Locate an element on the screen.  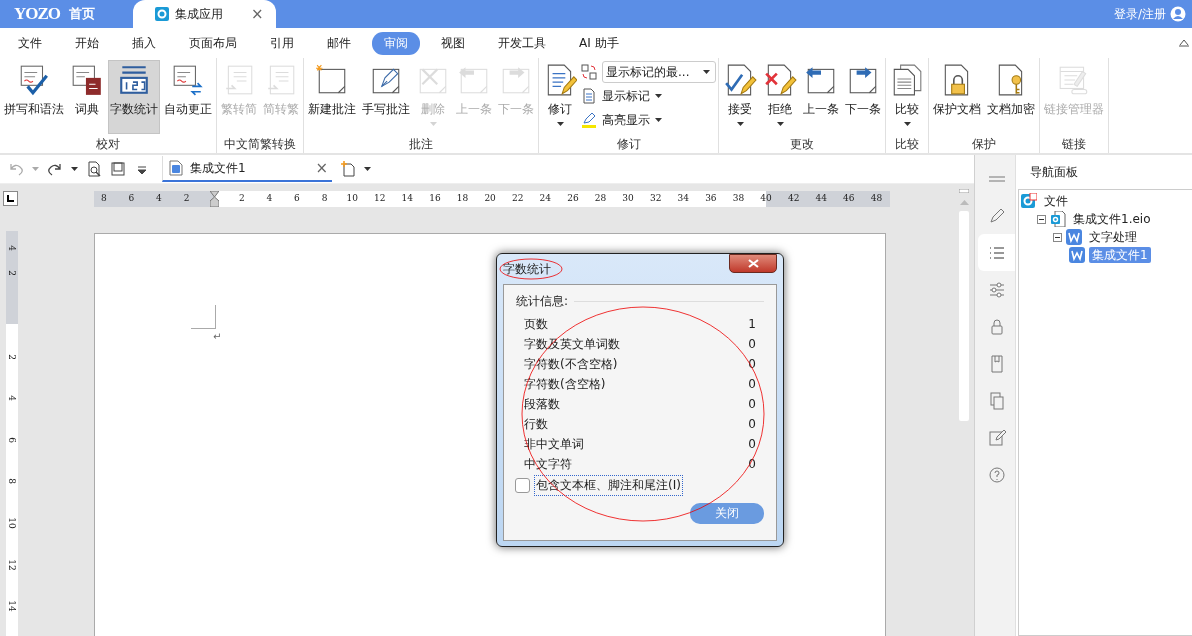
close-button is located at coordinates (753, 263).